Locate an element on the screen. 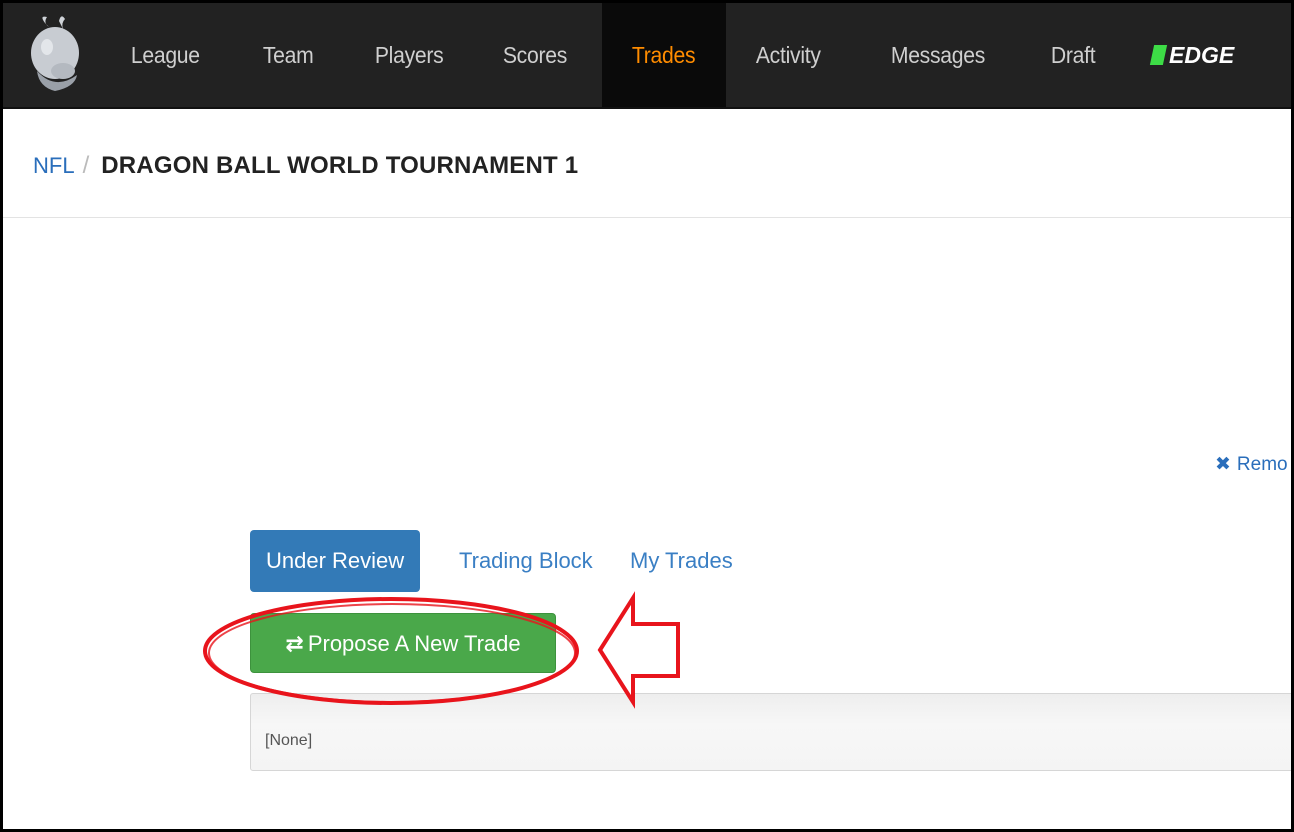  times-icon: ✖ is located at coordinates (1223, 464).